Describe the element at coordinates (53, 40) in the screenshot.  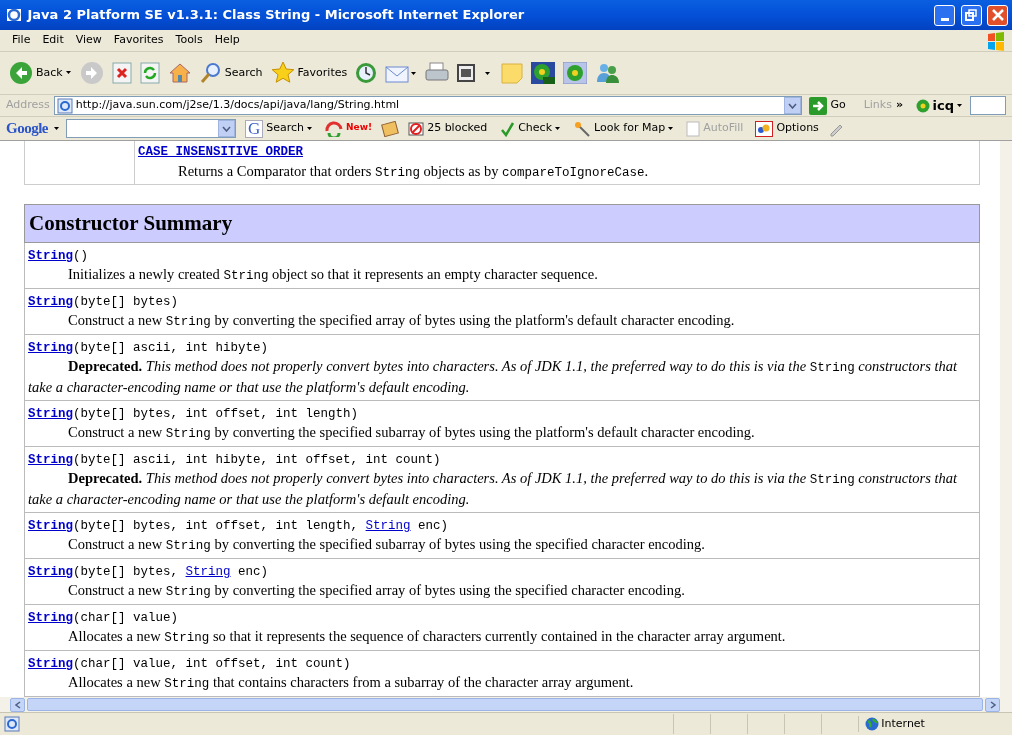
I see `menu-item: Edit` at that location.